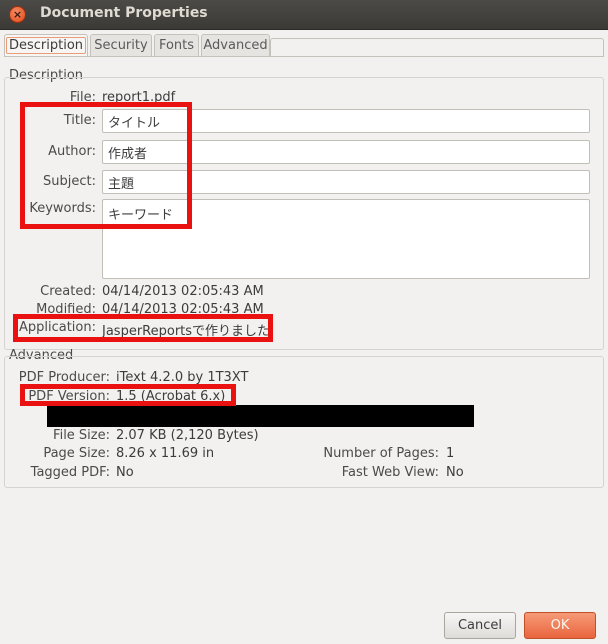 The height and width of the screenshot is (644, 608). What do you see at coordinates (57, 327) in the screenshot?
I see `application-label: Application:` at bounding box center [57, 327].